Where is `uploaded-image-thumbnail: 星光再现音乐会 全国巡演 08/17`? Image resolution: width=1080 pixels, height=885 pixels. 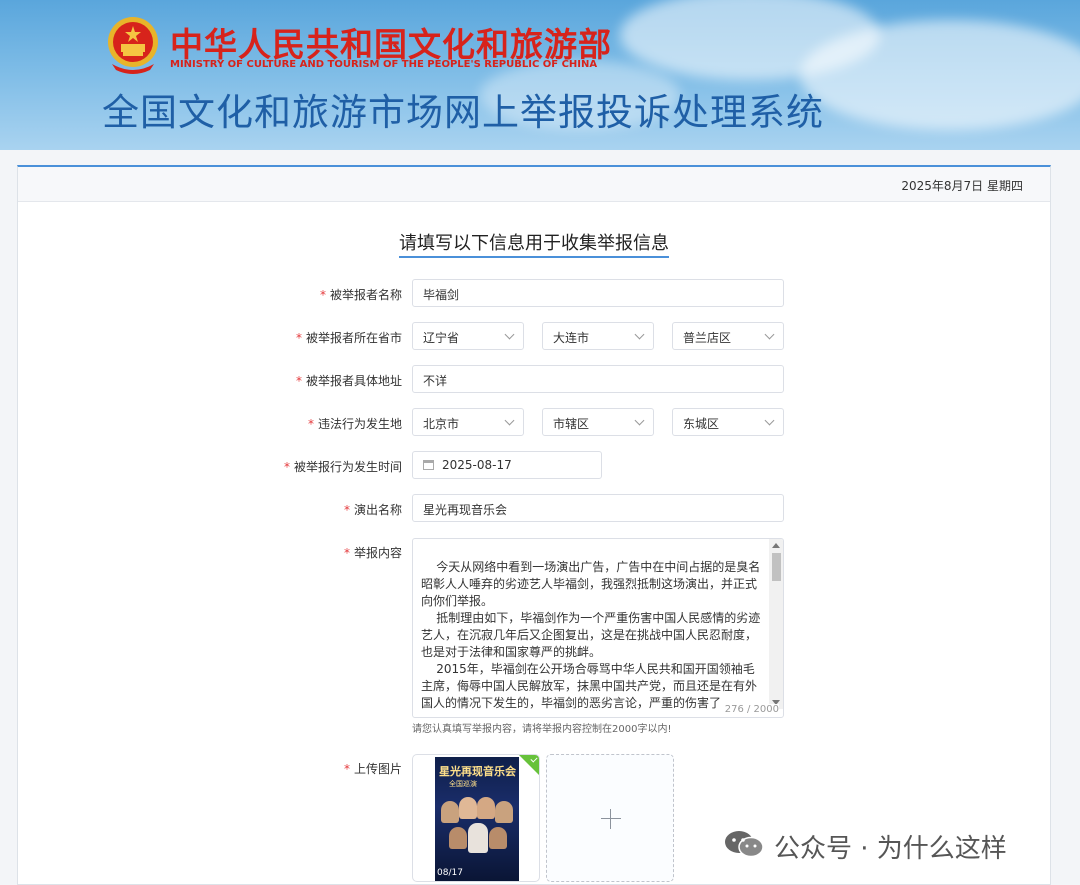 uploaded-image-thumbnail: 星光再现音乐会 全国巡演 08/17 is located at coordinates (476, 818).